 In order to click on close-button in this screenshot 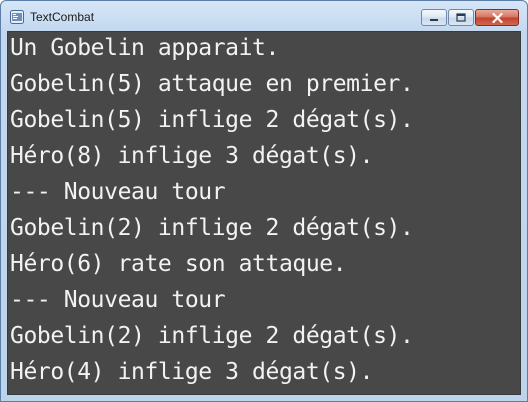, I will do `click(497, 17)`.